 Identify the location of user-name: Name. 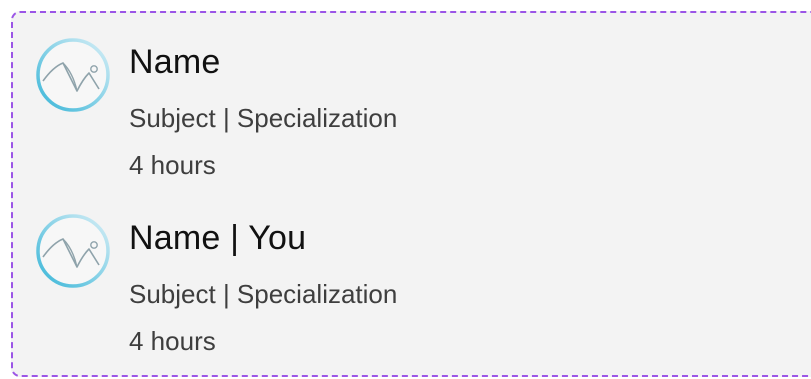
(175, 62).